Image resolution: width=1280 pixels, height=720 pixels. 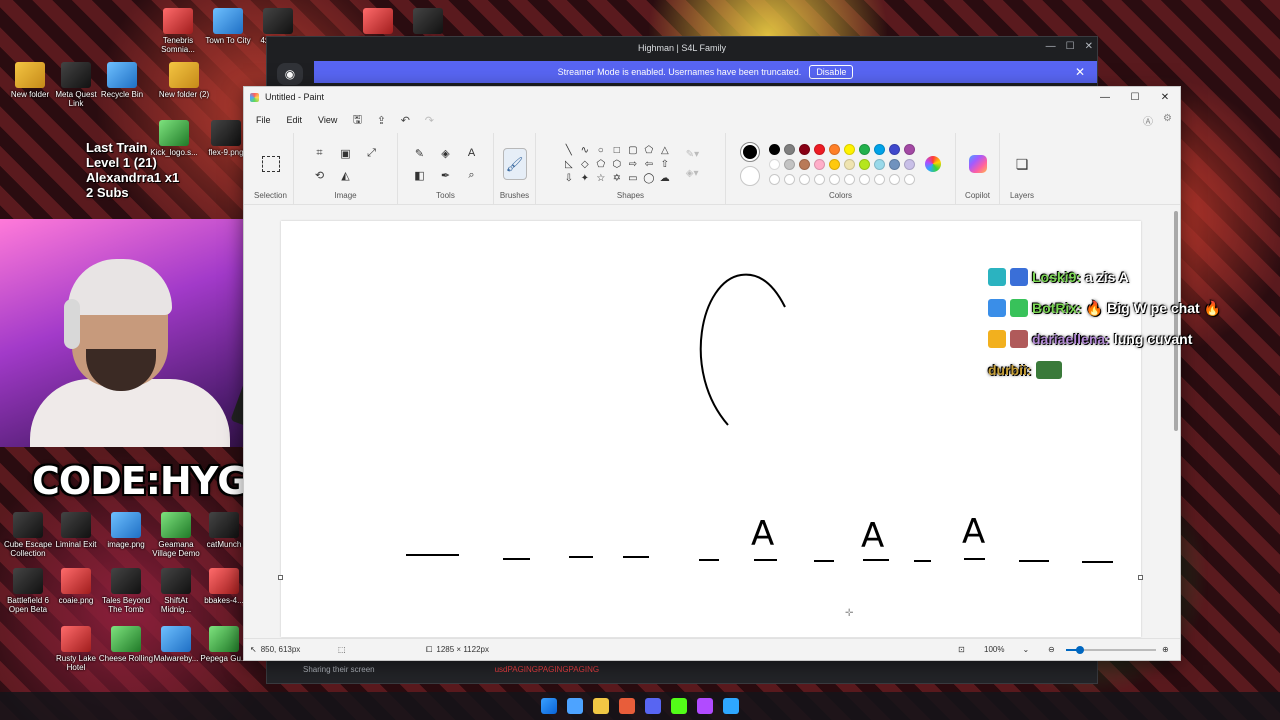 What do you see at coordinates (446, 153) in the screenshot?
I see `fill-icon: ◈` at bounding box center [446, 153].